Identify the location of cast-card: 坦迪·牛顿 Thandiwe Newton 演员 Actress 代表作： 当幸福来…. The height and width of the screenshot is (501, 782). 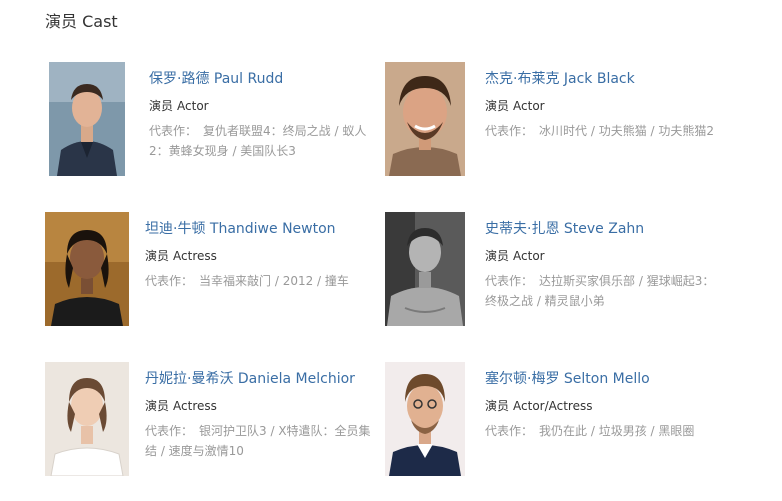
(215, 272).